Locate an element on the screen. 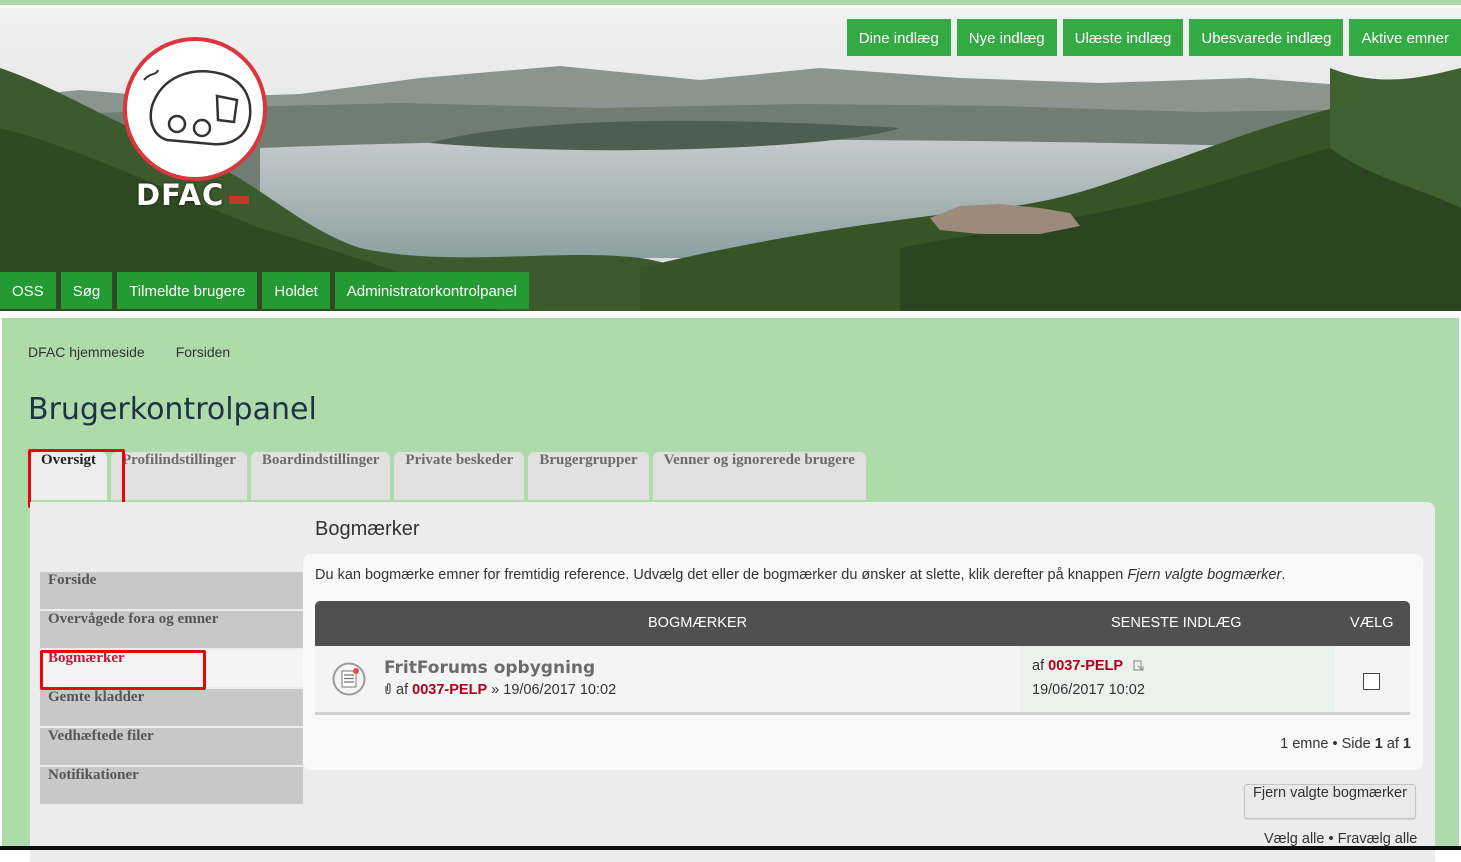 Image resolution: width=1461 pixels, height=862 pixels. bottom-border is located at coordinates (730, 848).